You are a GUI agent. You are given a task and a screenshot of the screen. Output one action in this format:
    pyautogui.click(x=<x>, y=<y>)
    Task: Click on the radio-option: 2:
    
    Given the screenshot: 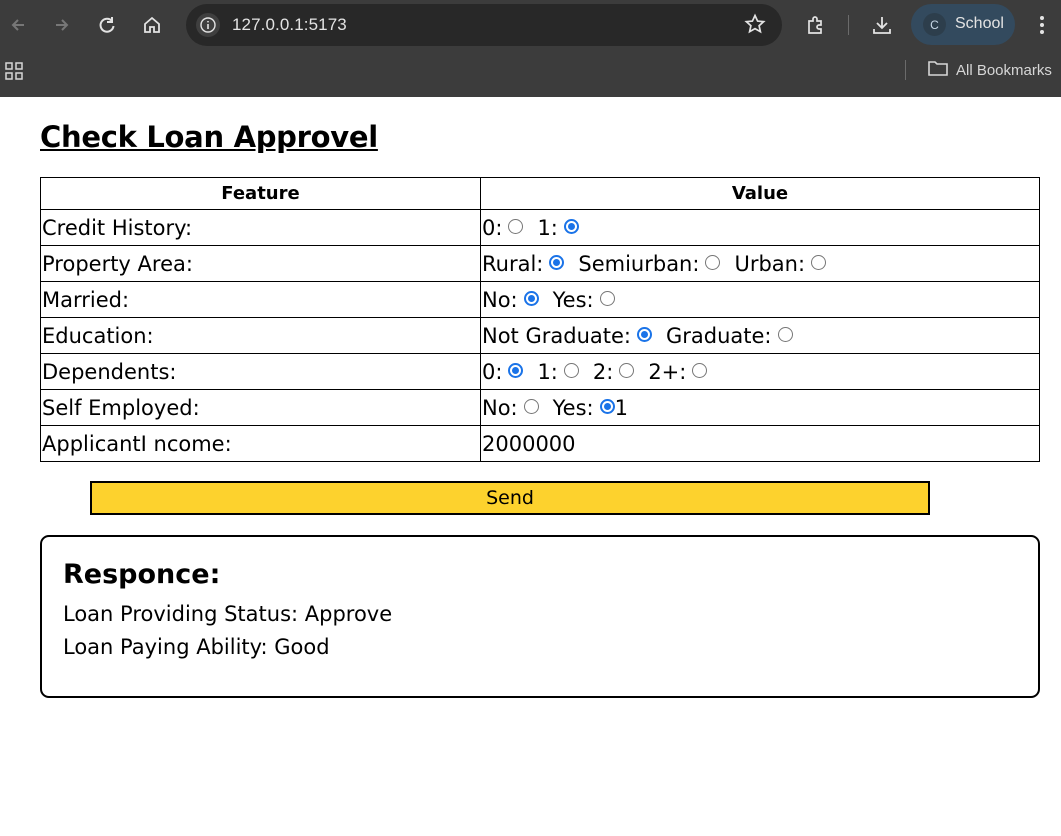 What is the action you would take?
    pyautogui.click(x=613, y=371)
    